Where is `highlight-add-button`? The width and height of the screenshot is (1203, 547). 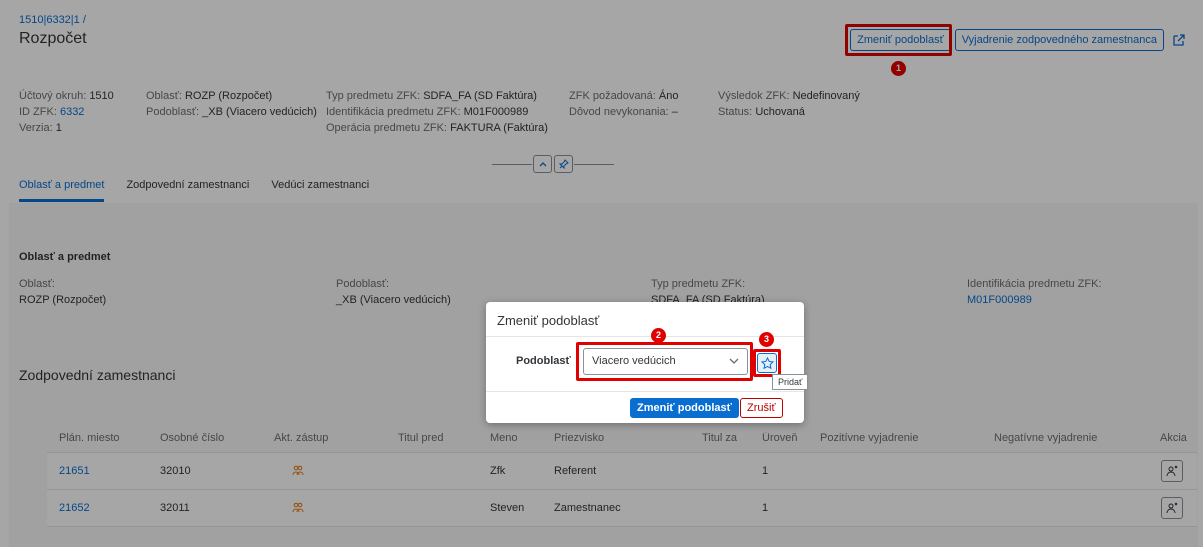 highlight-add-button is located at coordinates (767, 363).